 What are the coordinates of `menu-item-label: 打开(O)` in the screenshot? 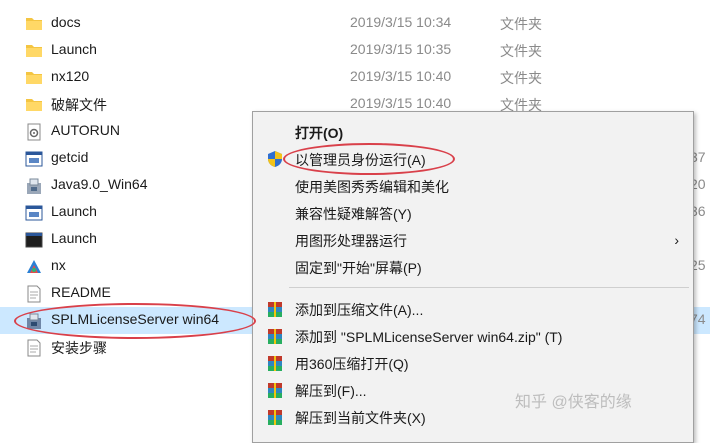 It's located at (319, 133).